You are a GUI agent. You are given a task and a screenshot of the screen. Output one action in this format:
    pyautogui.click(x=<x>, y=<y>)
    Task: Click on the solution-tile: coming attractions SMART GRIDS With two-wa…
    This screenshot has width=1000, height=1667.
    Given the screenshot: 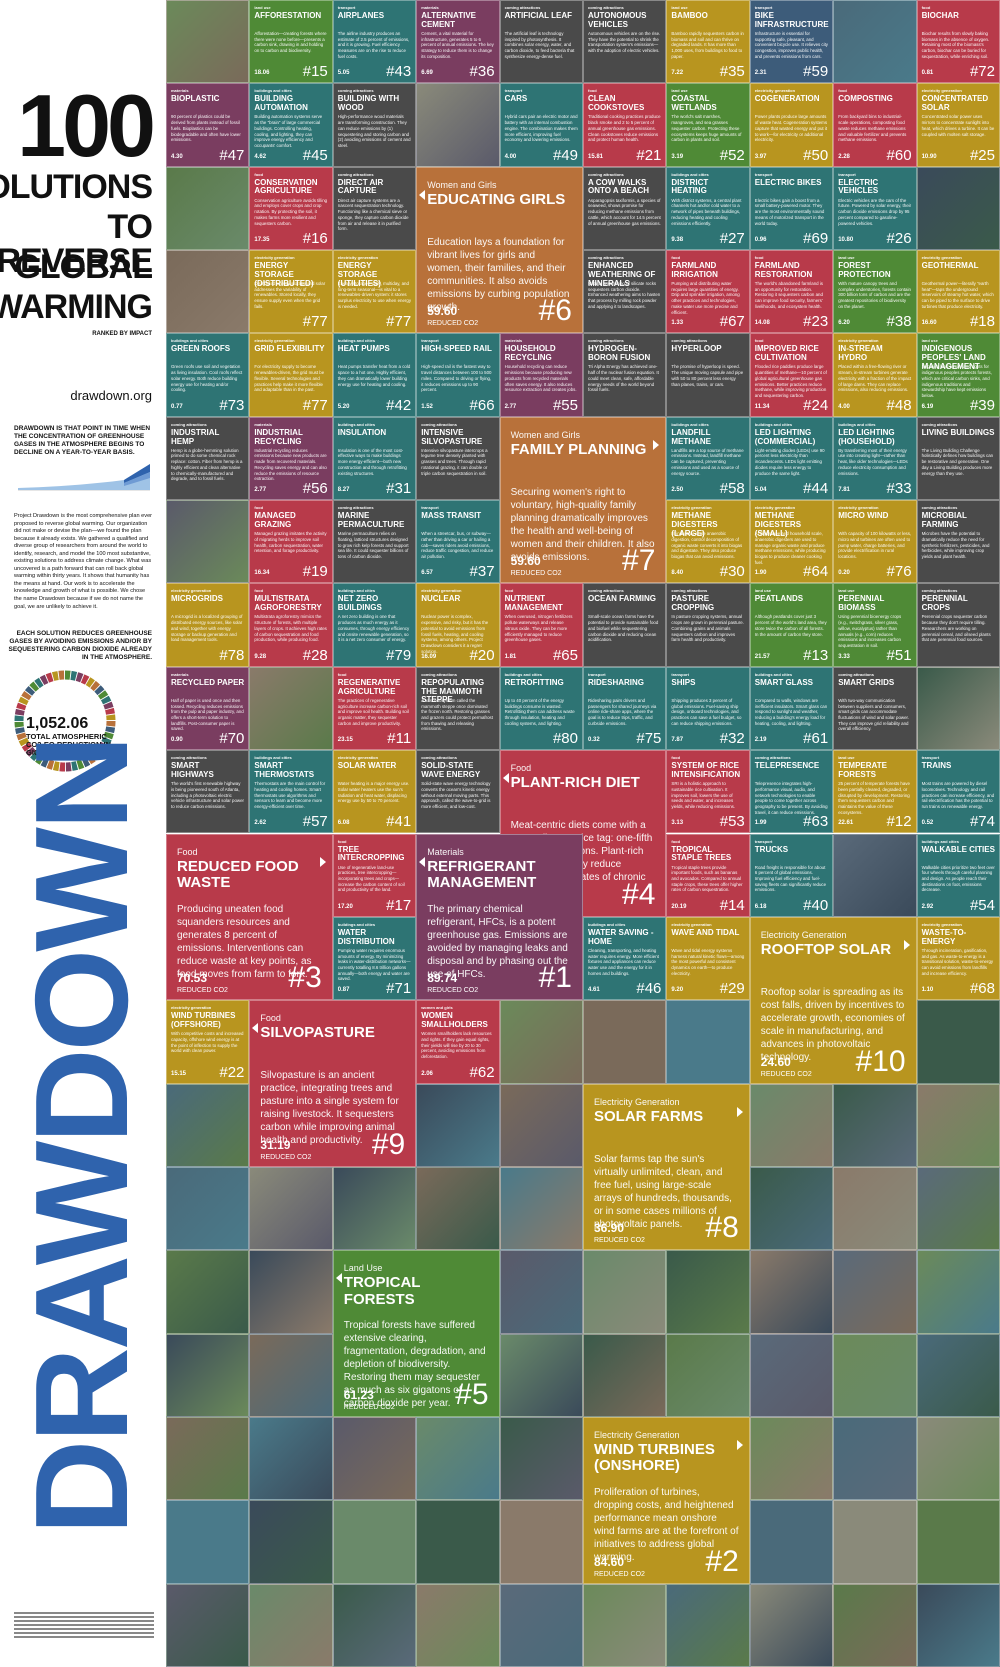 What is the action you would take?
    pyautogui.click(x=875, y=708)
    